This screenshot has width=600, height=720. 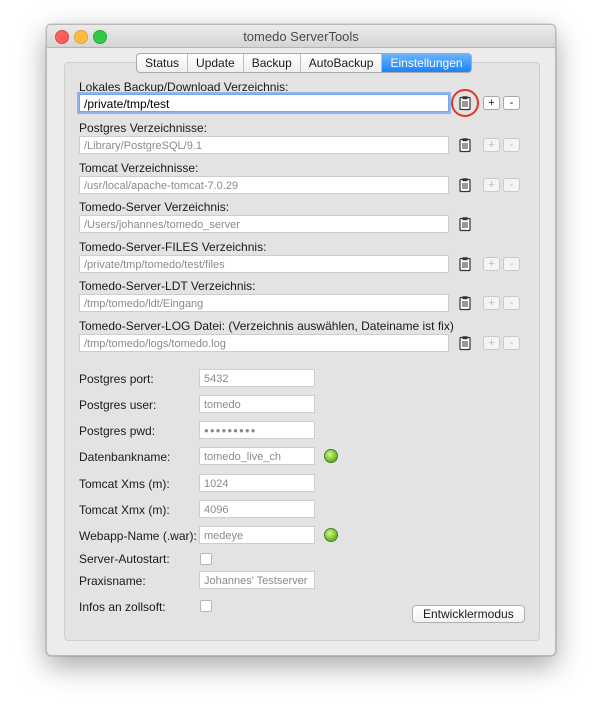 I want to click on add-backup-dir-button: +, so click(x=491, y=103).